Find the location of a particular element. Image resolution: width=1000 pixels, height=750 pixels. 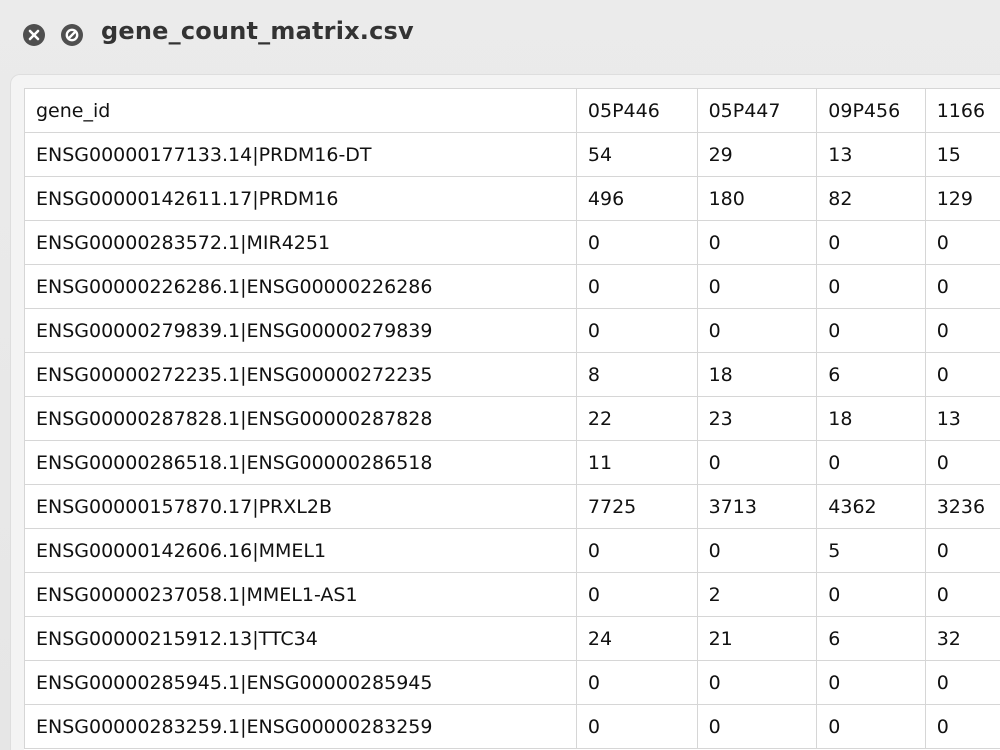

table-row: ENSG00000237058.1|MMEL1-AS1 0 2 0 0 is located at coordinates (512, 594).